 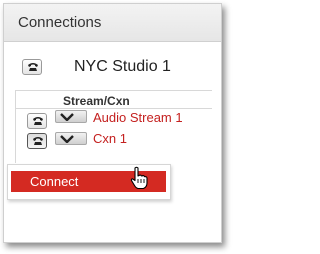 I want to click on studio-name: NYC Studio 1, so click(x=122, y=66).